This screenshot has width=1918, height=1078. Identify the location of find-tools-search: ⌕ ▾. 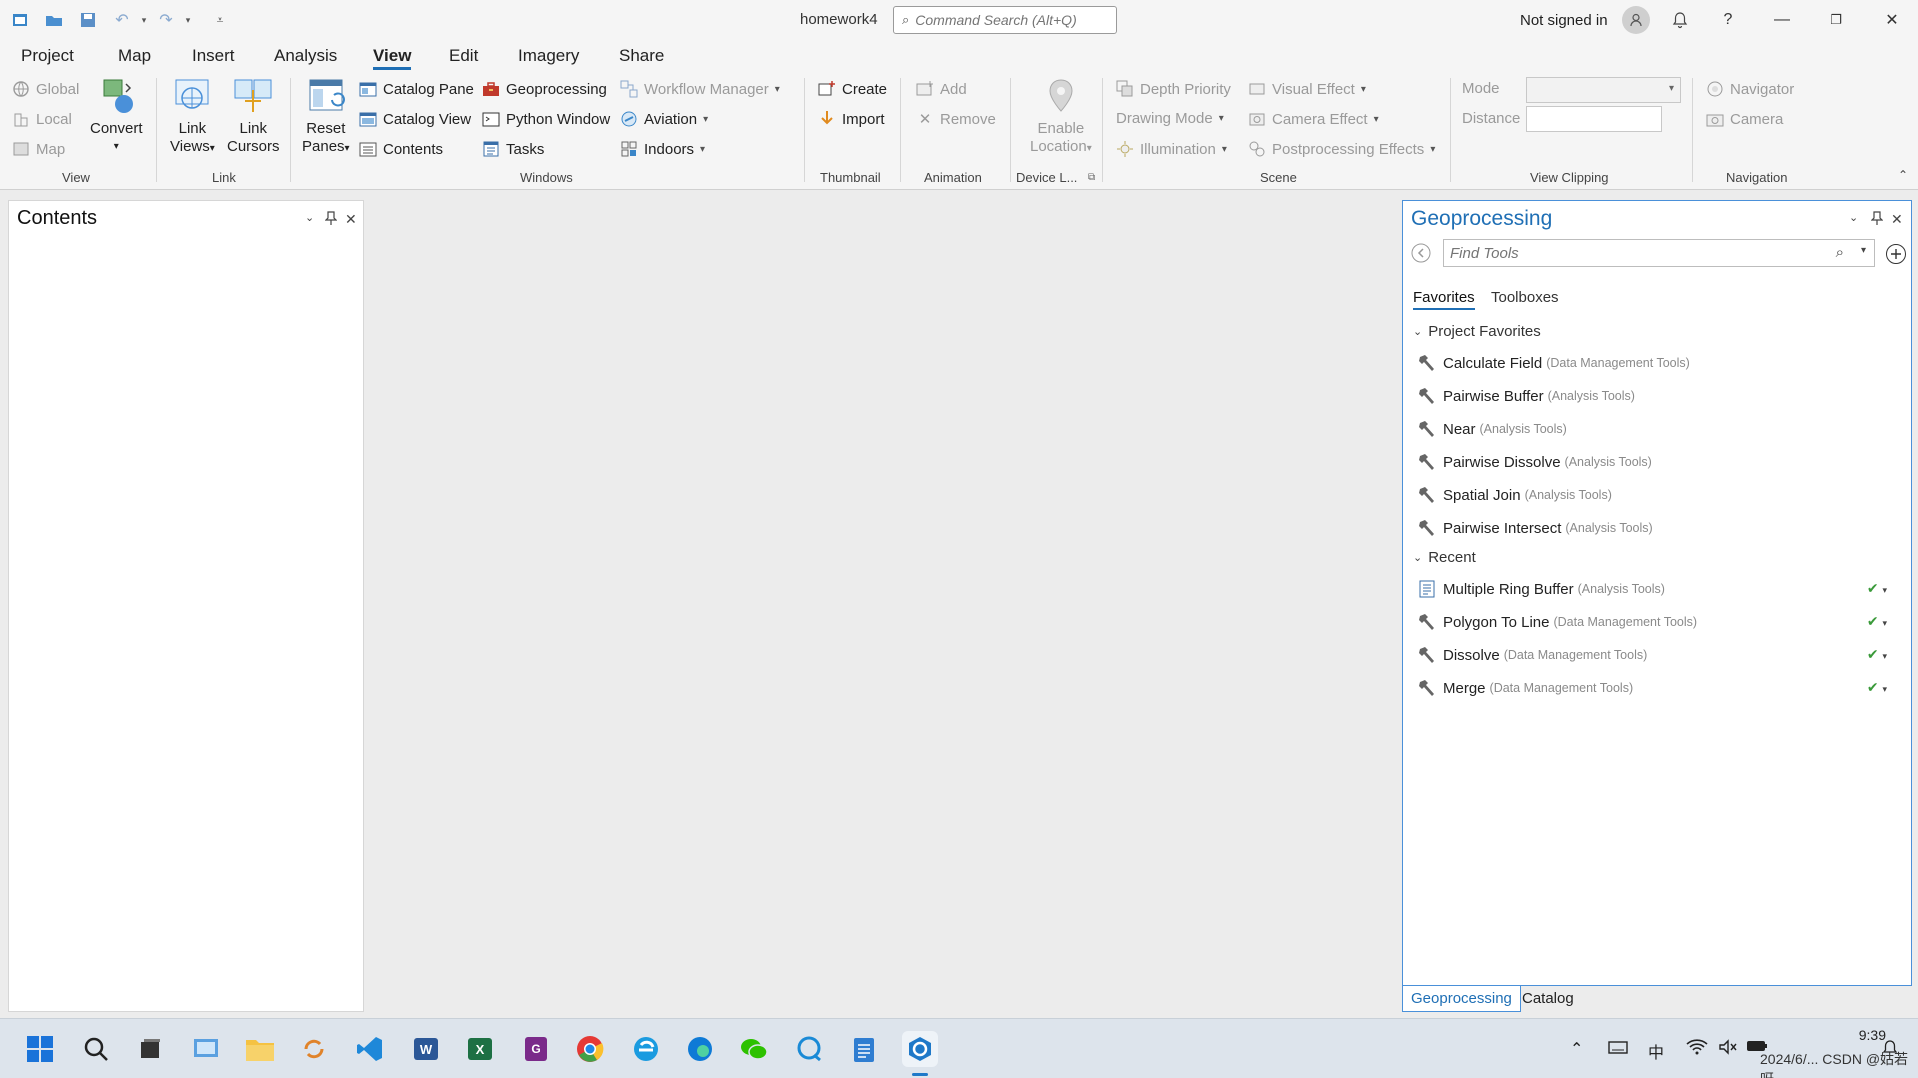
(1659, 253).